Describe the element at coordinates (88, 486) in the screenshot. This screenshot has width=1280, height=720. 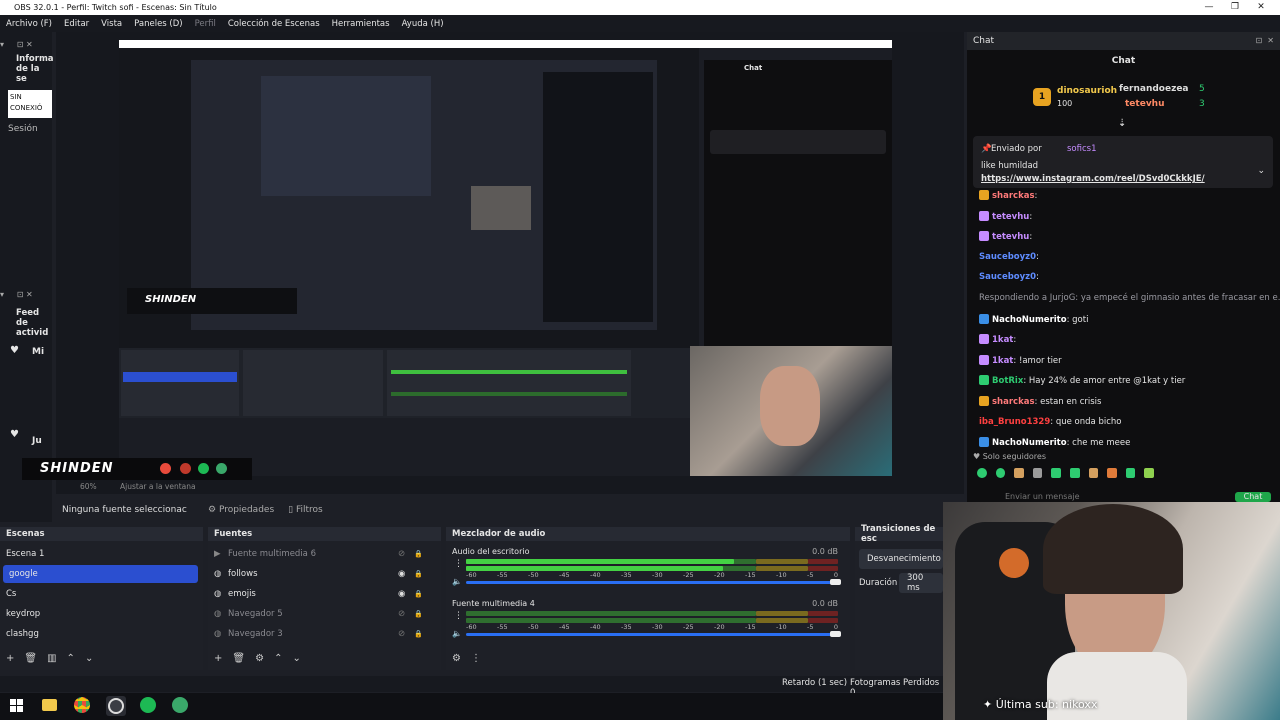
I see `preview-zoom: 60%` at that location.